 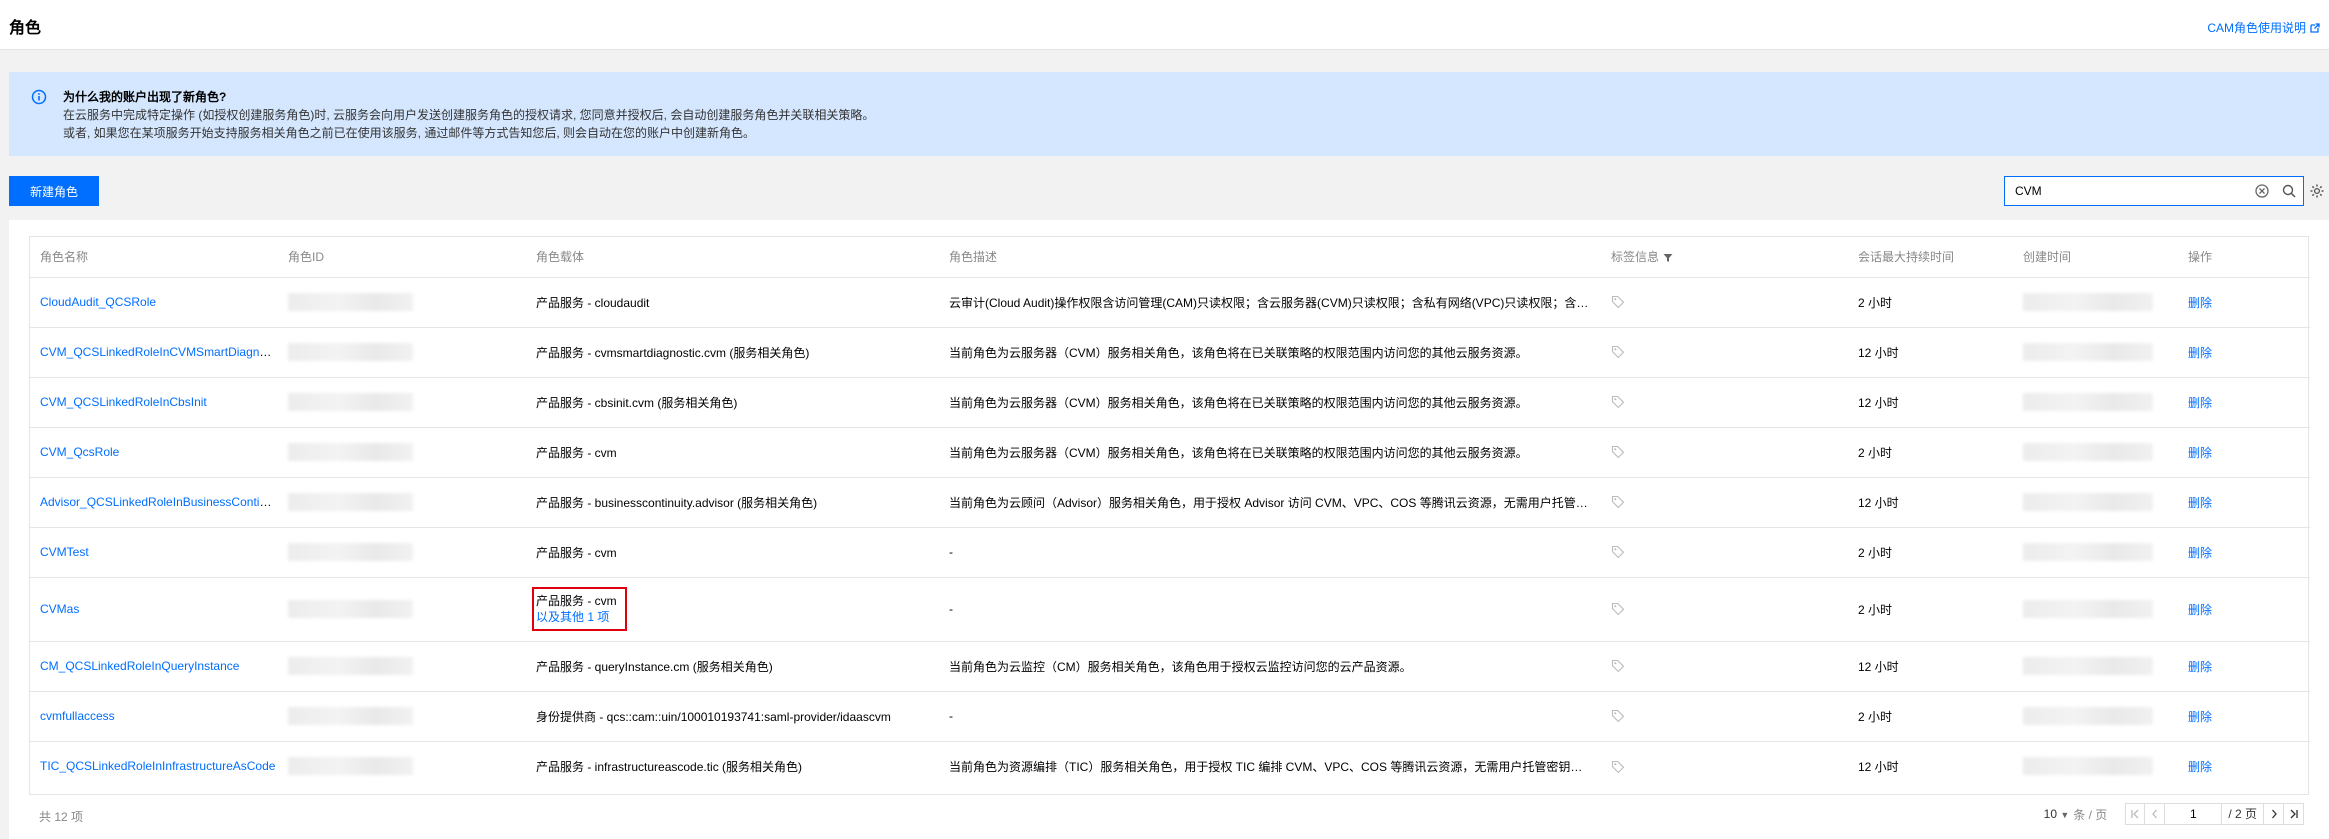 I want to click on page-title: 角色, so click(x=25, y=28).